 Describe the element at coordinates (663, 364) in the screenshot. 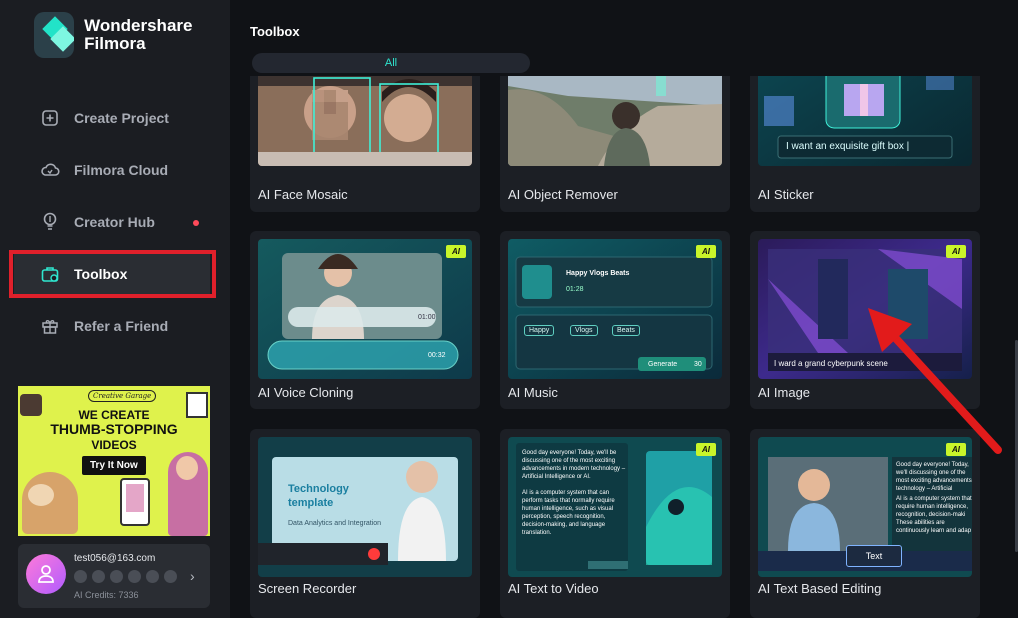

I see `music-generate: Generate` at that location.